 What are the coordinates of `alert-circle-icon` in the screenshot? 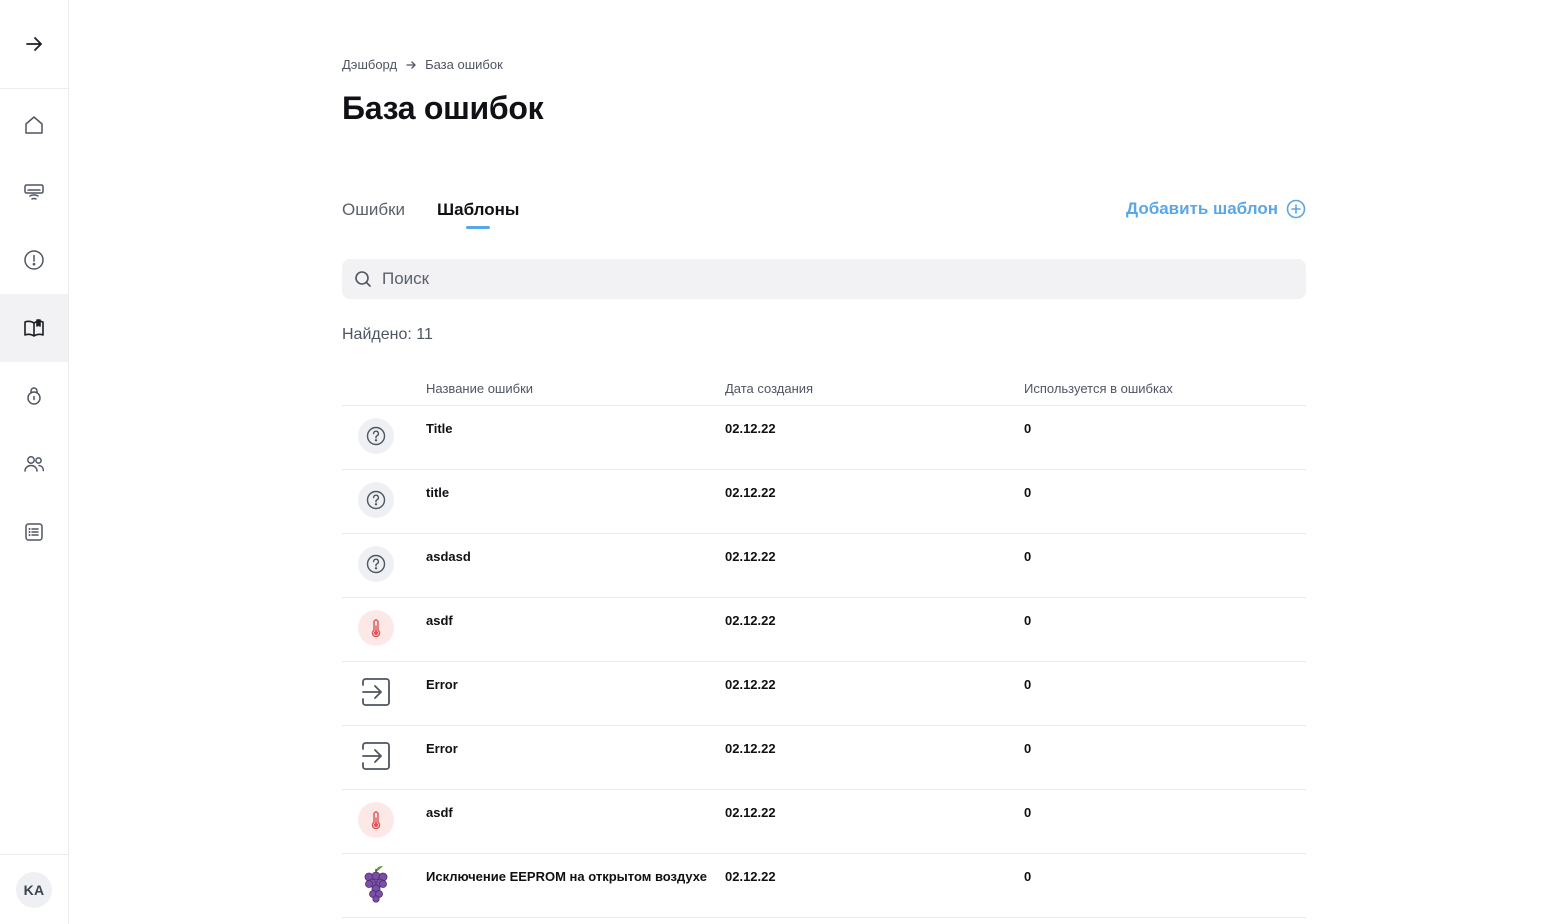 It's located at (34, 260).